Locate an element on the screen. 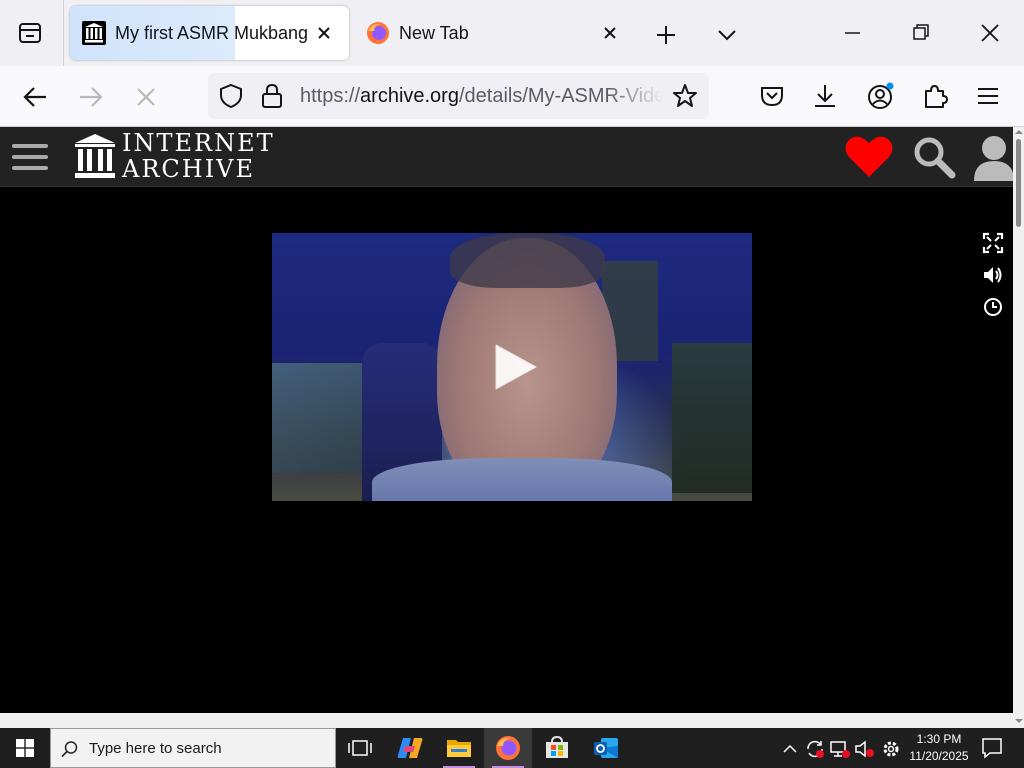 Image resolution: width=1024 pixels, height=768 pixels. scrollbar-thumb is located at coordinates (1018, 183).